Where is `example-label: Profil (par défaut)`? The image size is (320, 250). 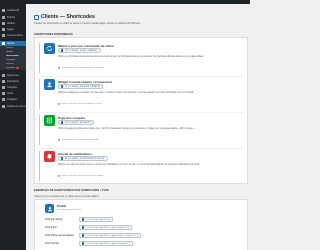
example-label: Profil (par défaut) is located at coordinates (54, 219).